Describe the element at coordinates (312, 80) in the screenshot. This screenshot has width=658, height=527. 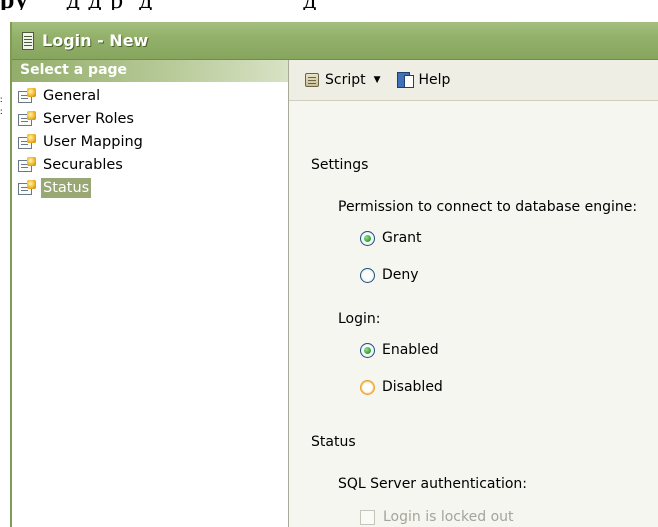
I see `script-icon` at that location.